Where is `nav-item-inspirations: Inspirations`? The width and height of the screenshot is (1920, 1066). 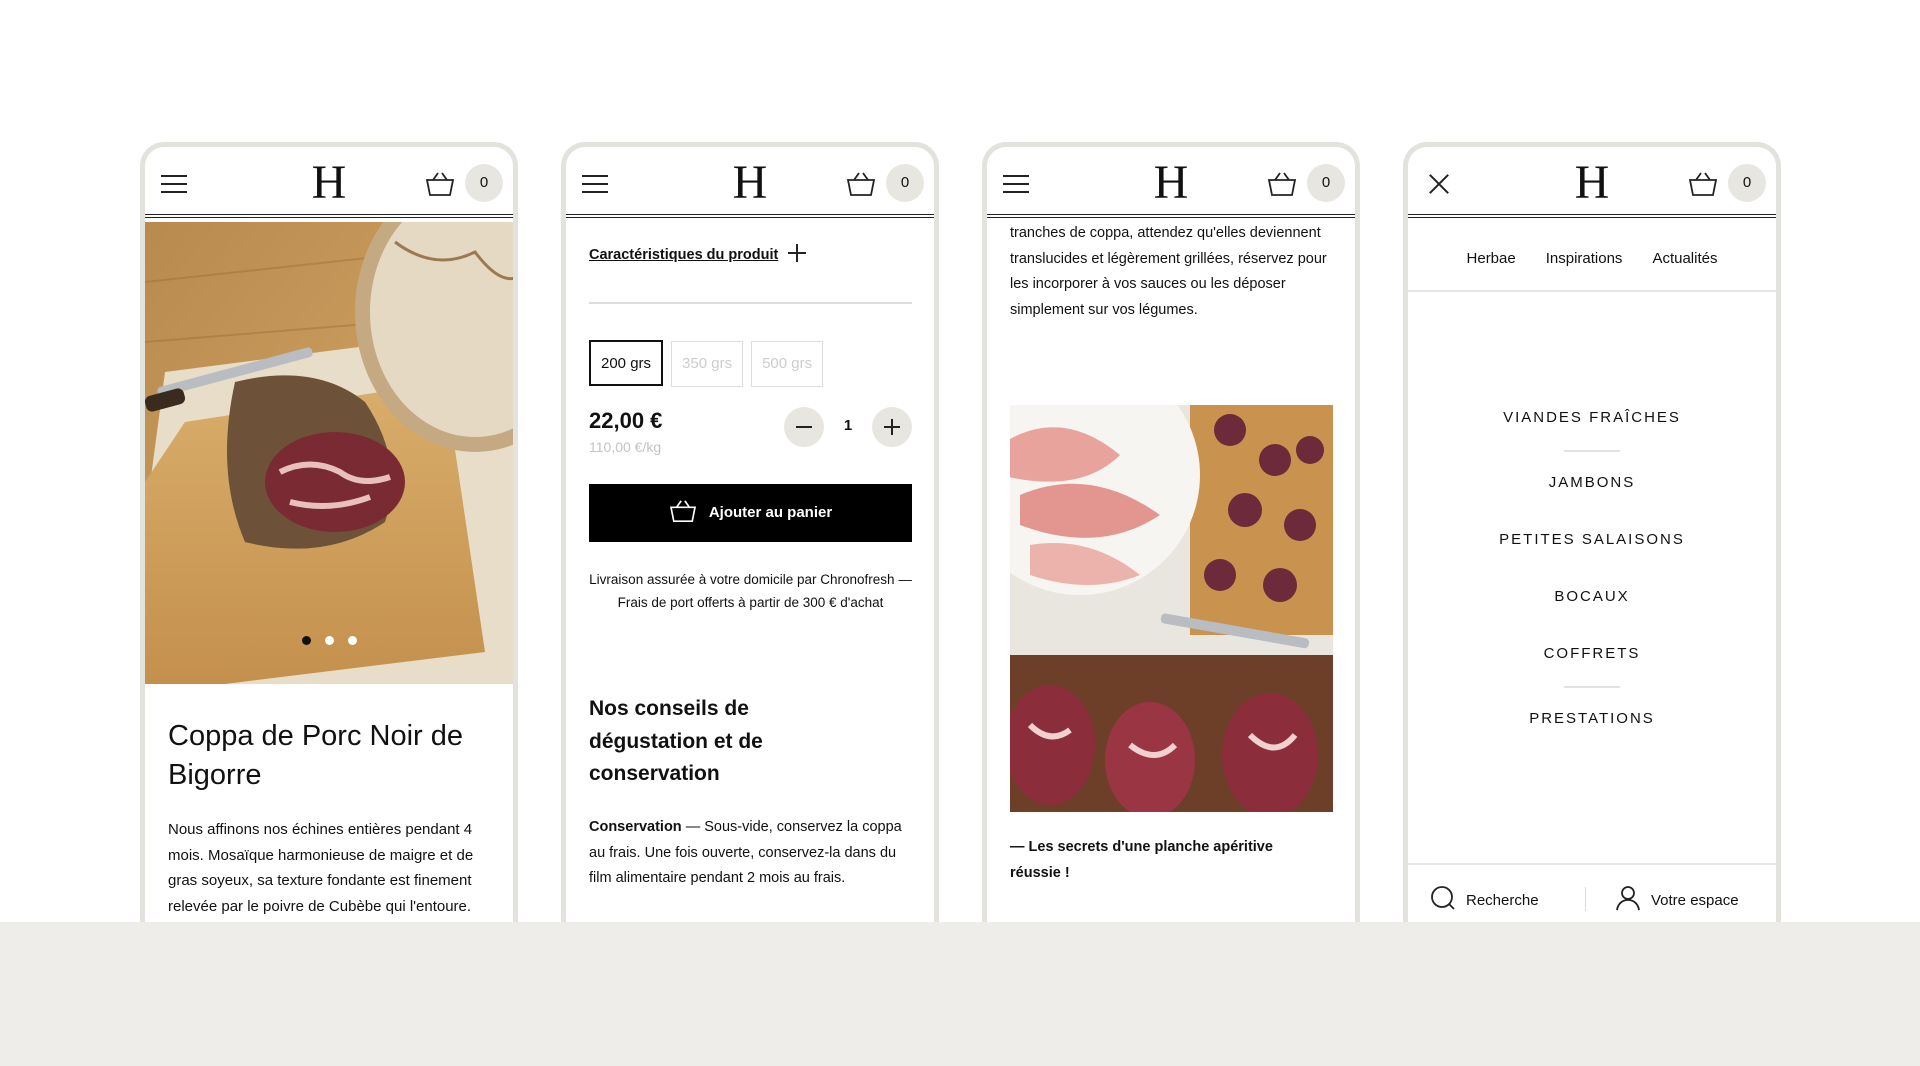
nav-item-inspirations: Inspirations is located at coordinates (1584, 258).